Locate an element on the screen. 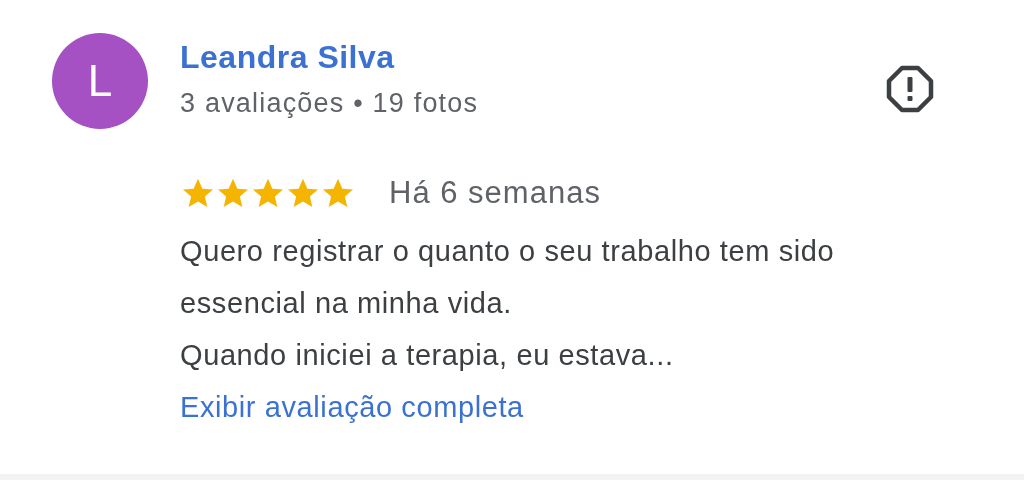 The image size is (1024, 480). show-full-review-link: Exibir avaliação completa is located at coordinates (352, 407).